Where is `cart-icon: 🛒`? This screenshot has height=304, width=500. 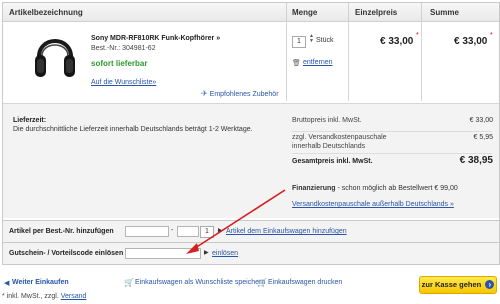 cart-icon: 🛒 is located at coordinates (129, 282).